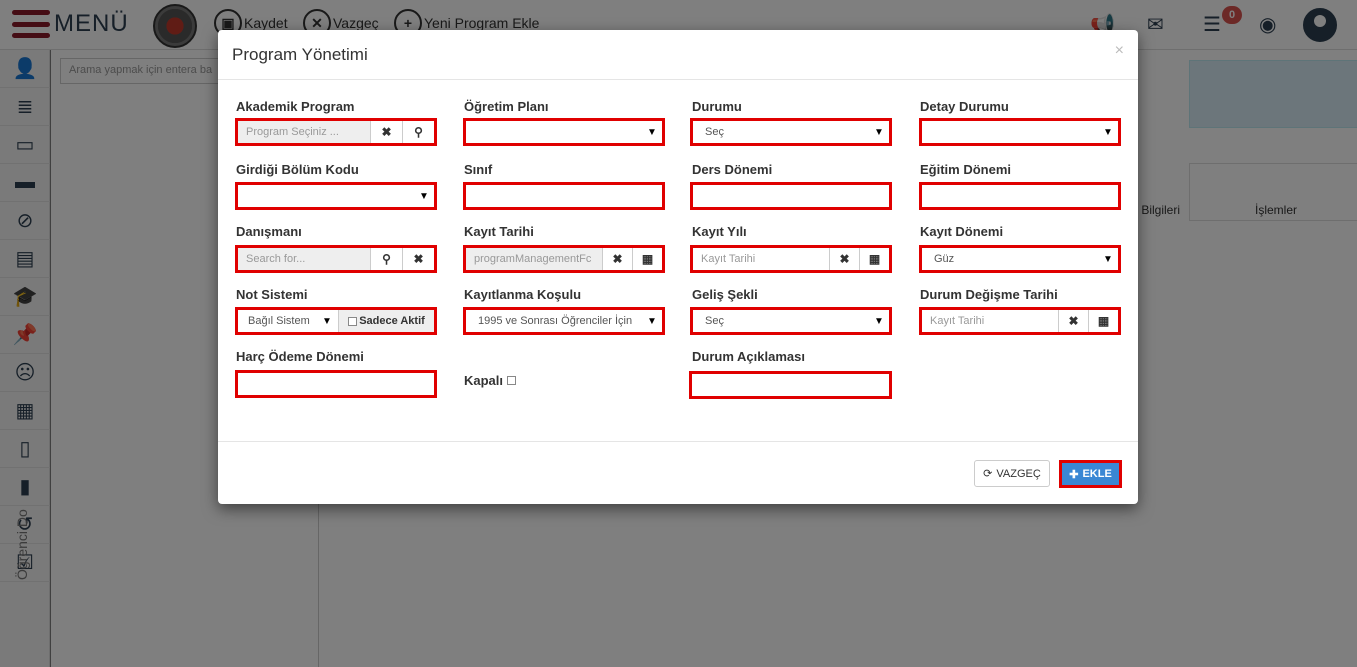 The width and height of the screenshot is (1357, 667). What do you see at coordinates (791, 321) in the screenshot?
I see `gelis-sekli-select: Seç ▼` at bounding box center [791, 321].